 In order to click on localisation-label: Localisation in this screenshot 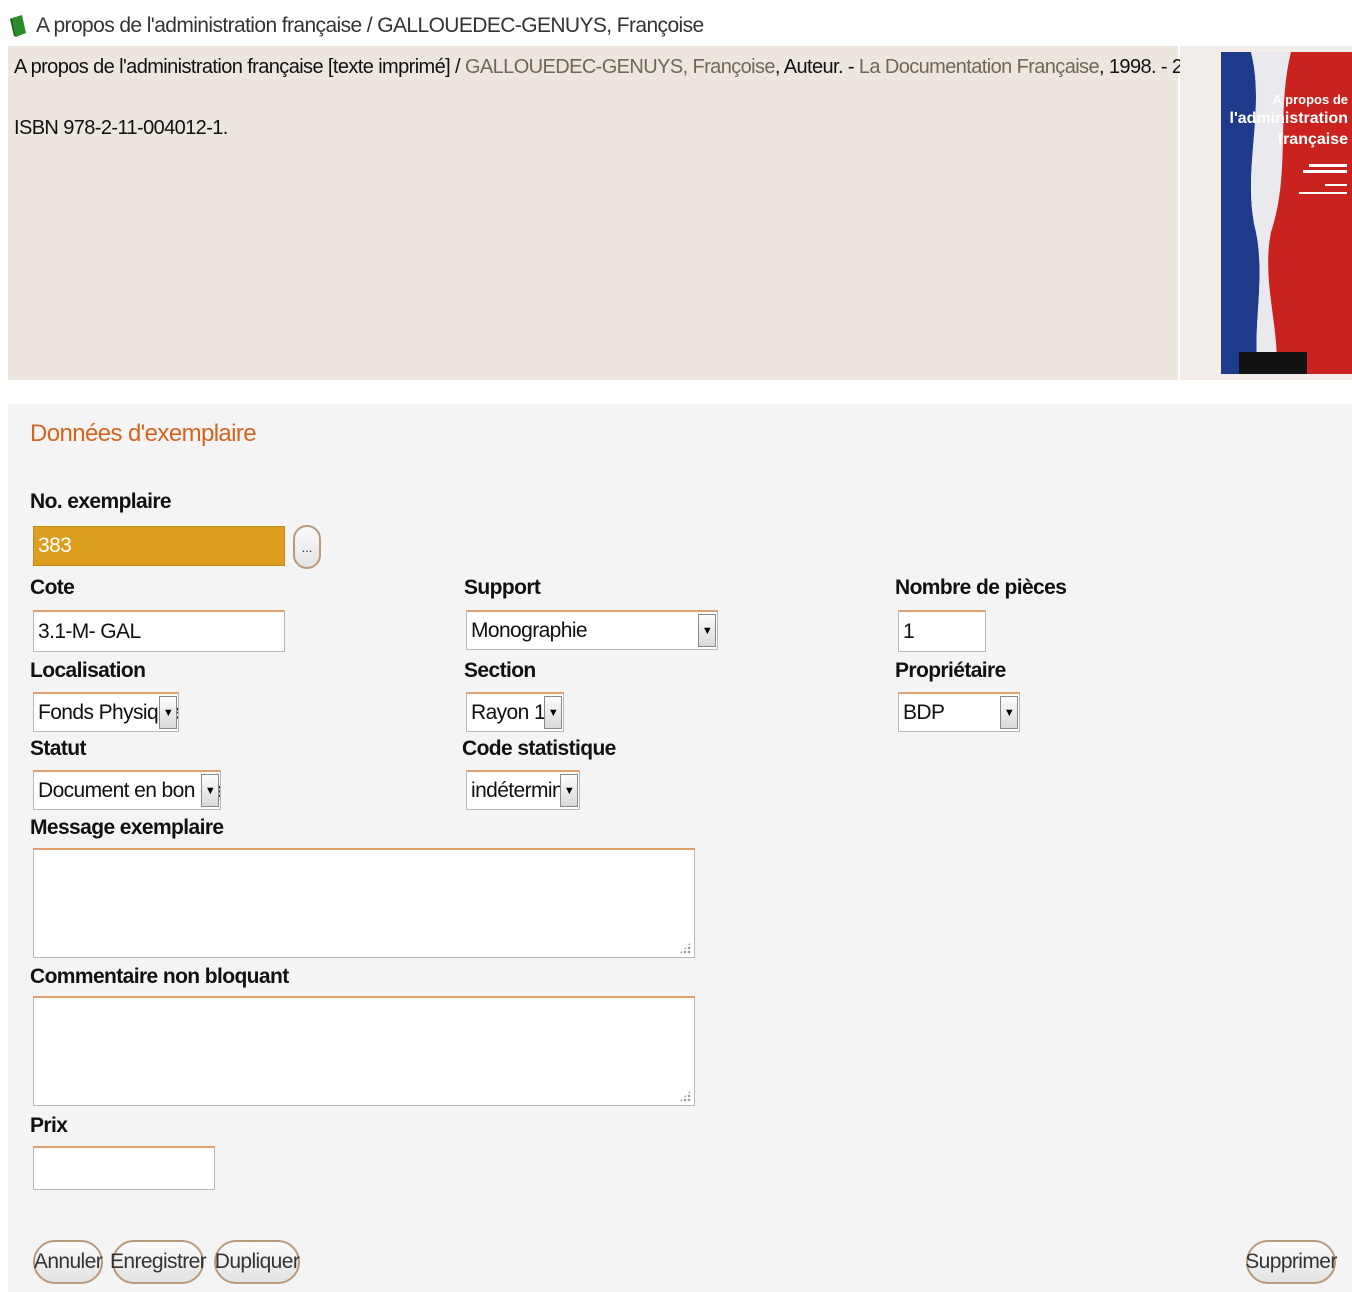, I will do `click(88, 670)`.